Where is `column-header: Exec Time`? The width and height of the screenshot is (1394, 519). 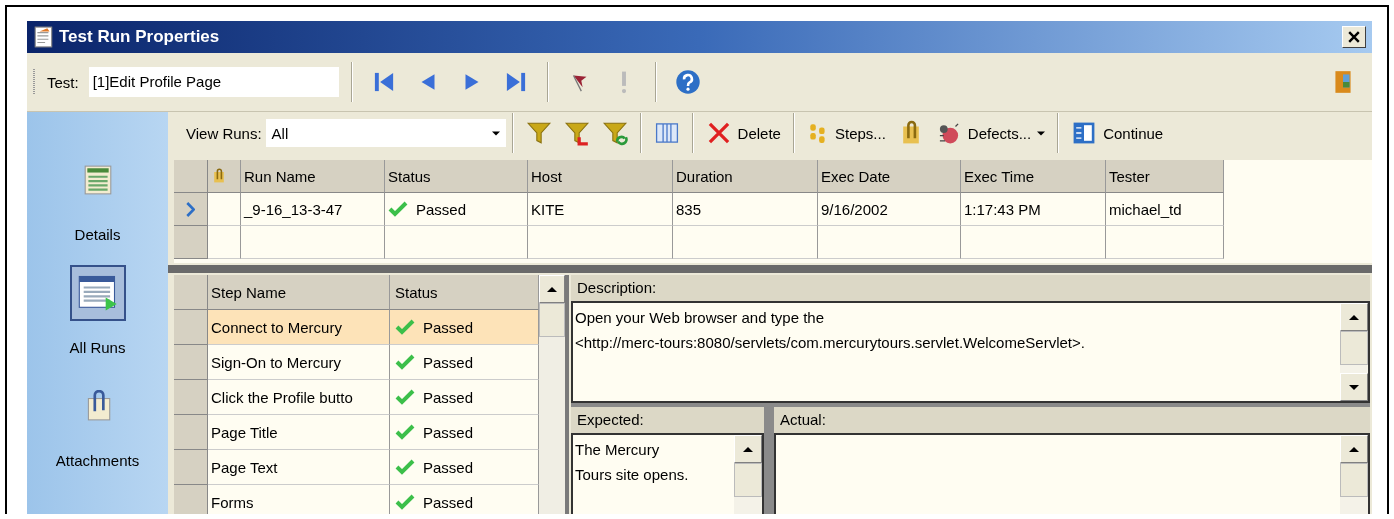
column-header: Exec Time is located at coordinates (1033, 176).